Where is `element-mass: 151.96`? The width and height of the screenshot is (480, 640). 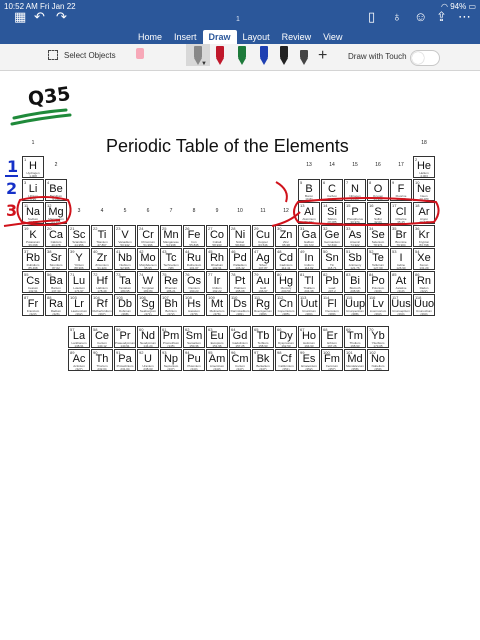
element-mass: 151.96 is located at coordinates (217, 346).